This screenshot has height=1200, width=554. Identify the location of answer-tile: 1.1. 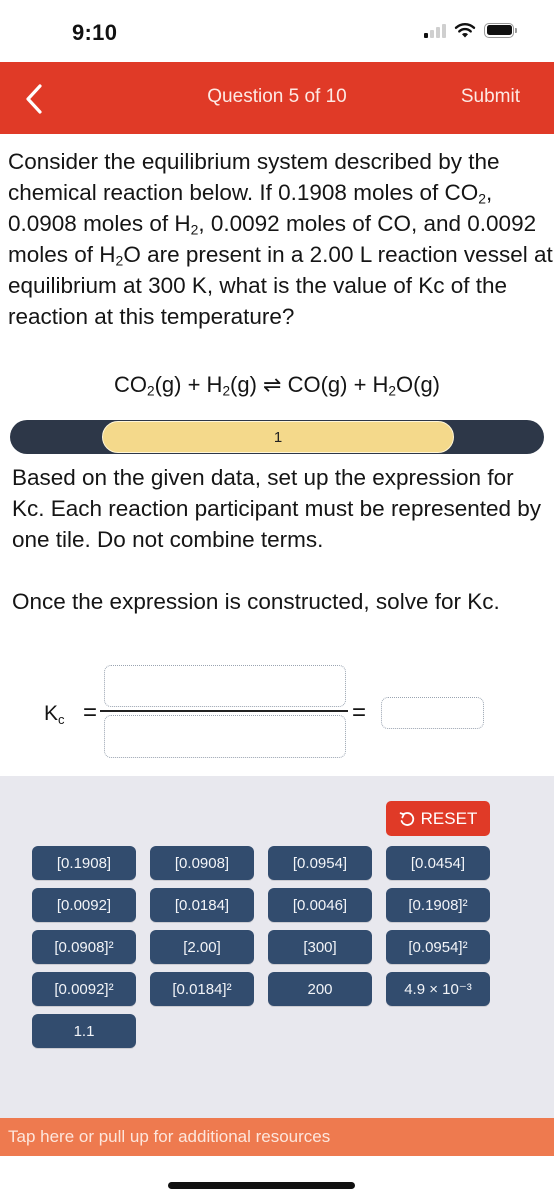
(84, 1031).